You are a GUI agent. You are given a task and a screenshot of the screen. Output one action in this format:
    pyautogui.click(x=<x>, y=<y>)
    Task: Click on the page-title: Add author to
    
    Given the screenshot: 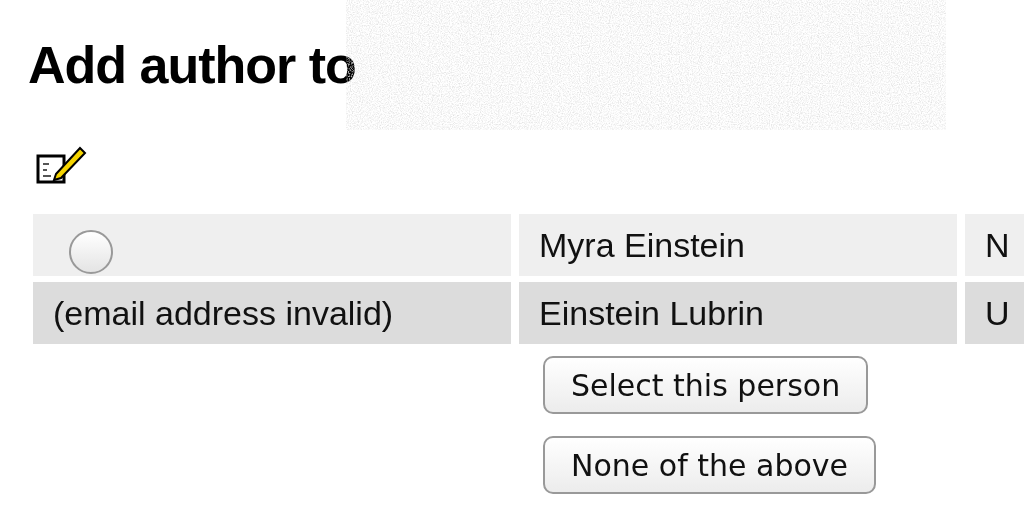 What is the action you would take?
    pyautogui.click(x=192, y=65)
    